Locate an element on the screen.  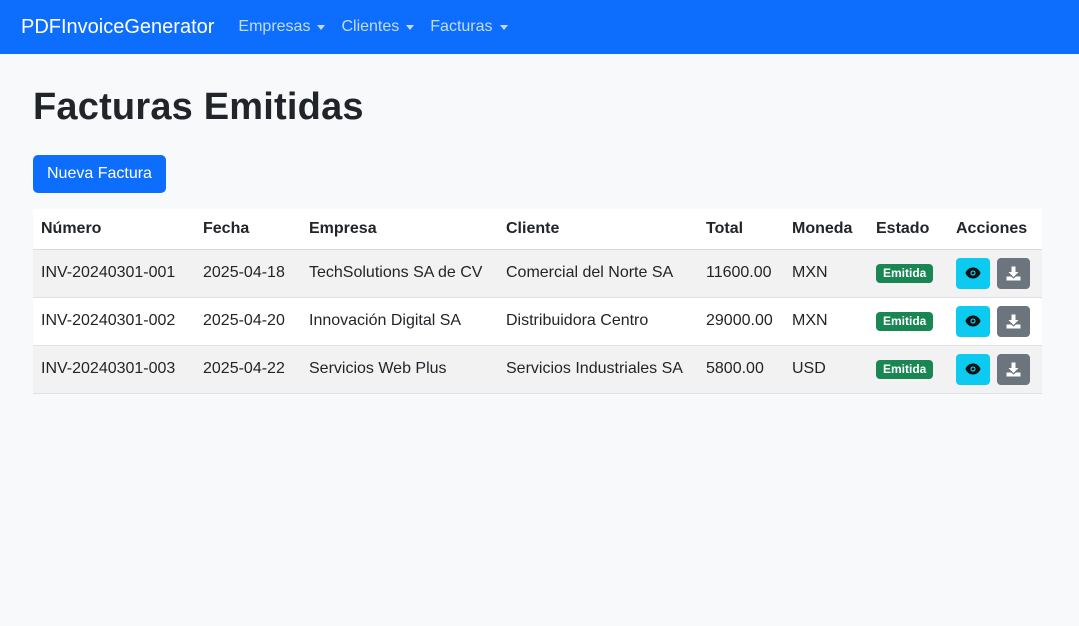
cell-empresa: TechSolutions SA de CV is located at coordinates (399, 273).